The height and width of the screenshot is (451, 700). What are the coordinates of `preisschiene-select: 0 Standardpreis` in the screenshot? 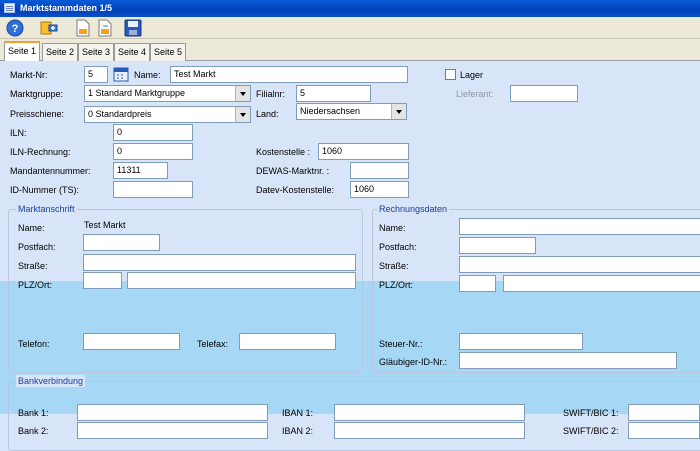 It's located at (167, 114).